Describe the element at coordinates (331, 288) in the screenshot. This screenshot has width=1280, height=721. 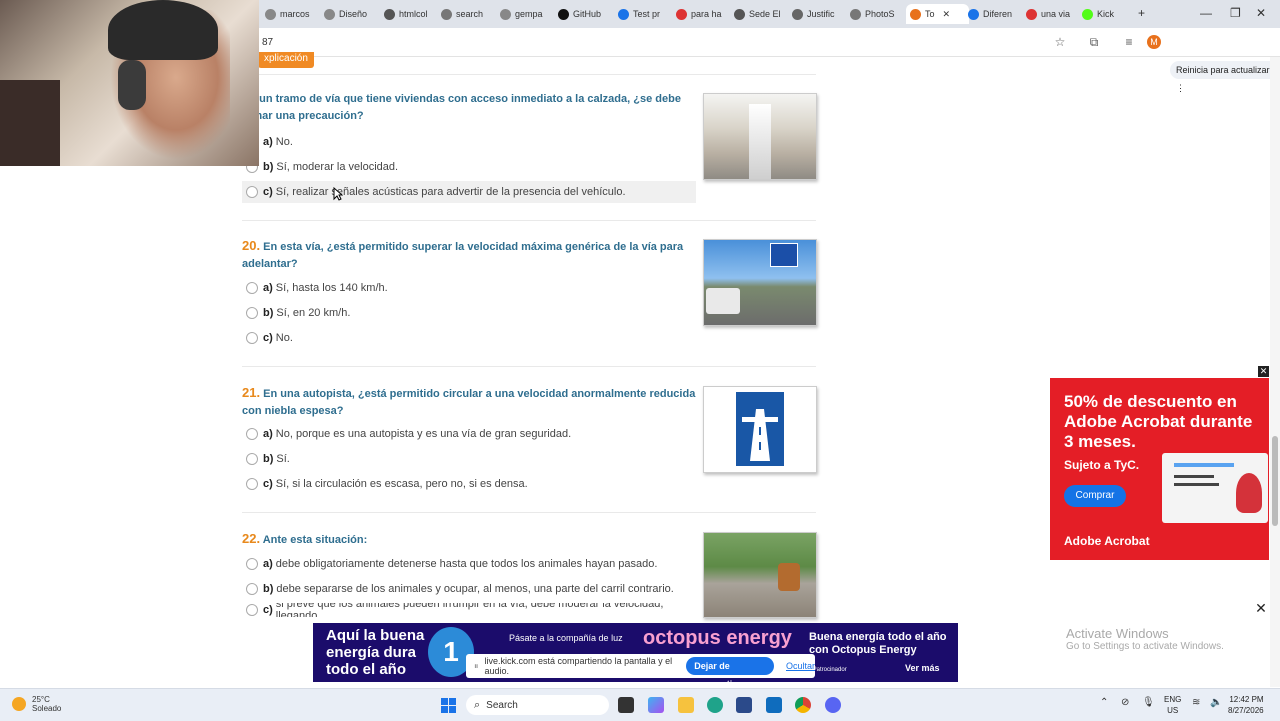
I see `option-text: Sí, hasta los 140 km/h.` at that location.